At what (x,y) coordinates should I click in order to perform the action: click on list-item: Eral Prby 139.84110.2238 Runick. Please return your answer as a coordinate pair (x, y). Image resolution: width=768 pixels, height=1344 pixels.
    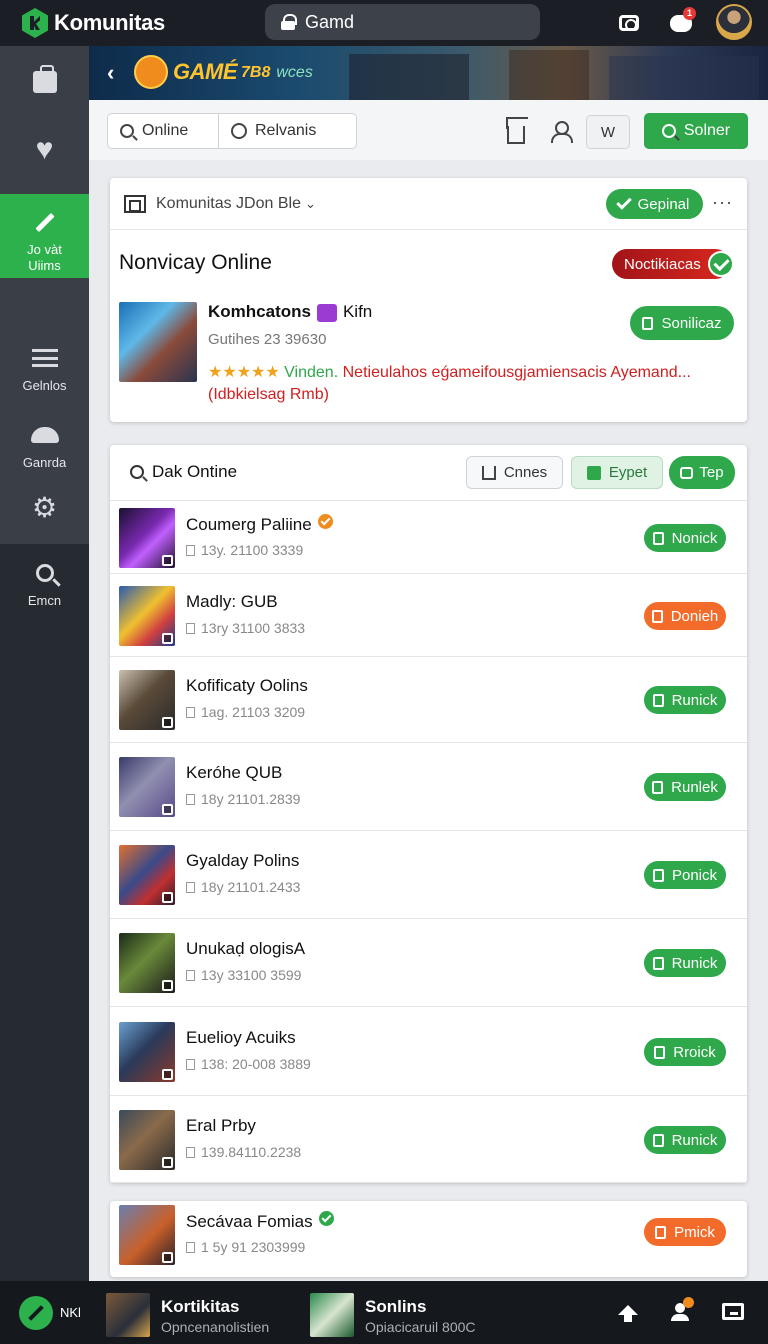
    Looking at the image, I should click on (428, 1139).